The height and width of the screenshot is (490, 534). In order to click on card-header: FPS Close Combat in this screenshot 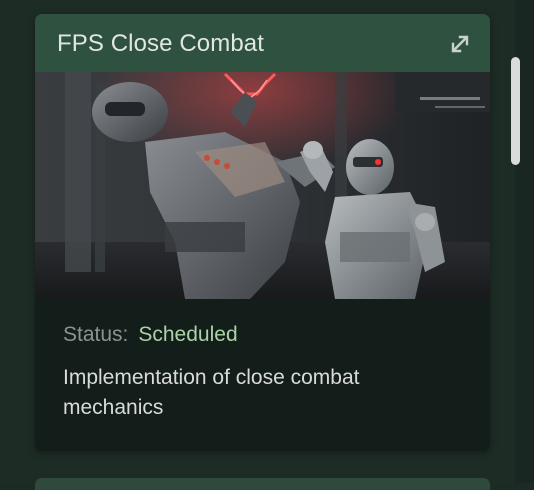, I will do `click(262, 43)`.